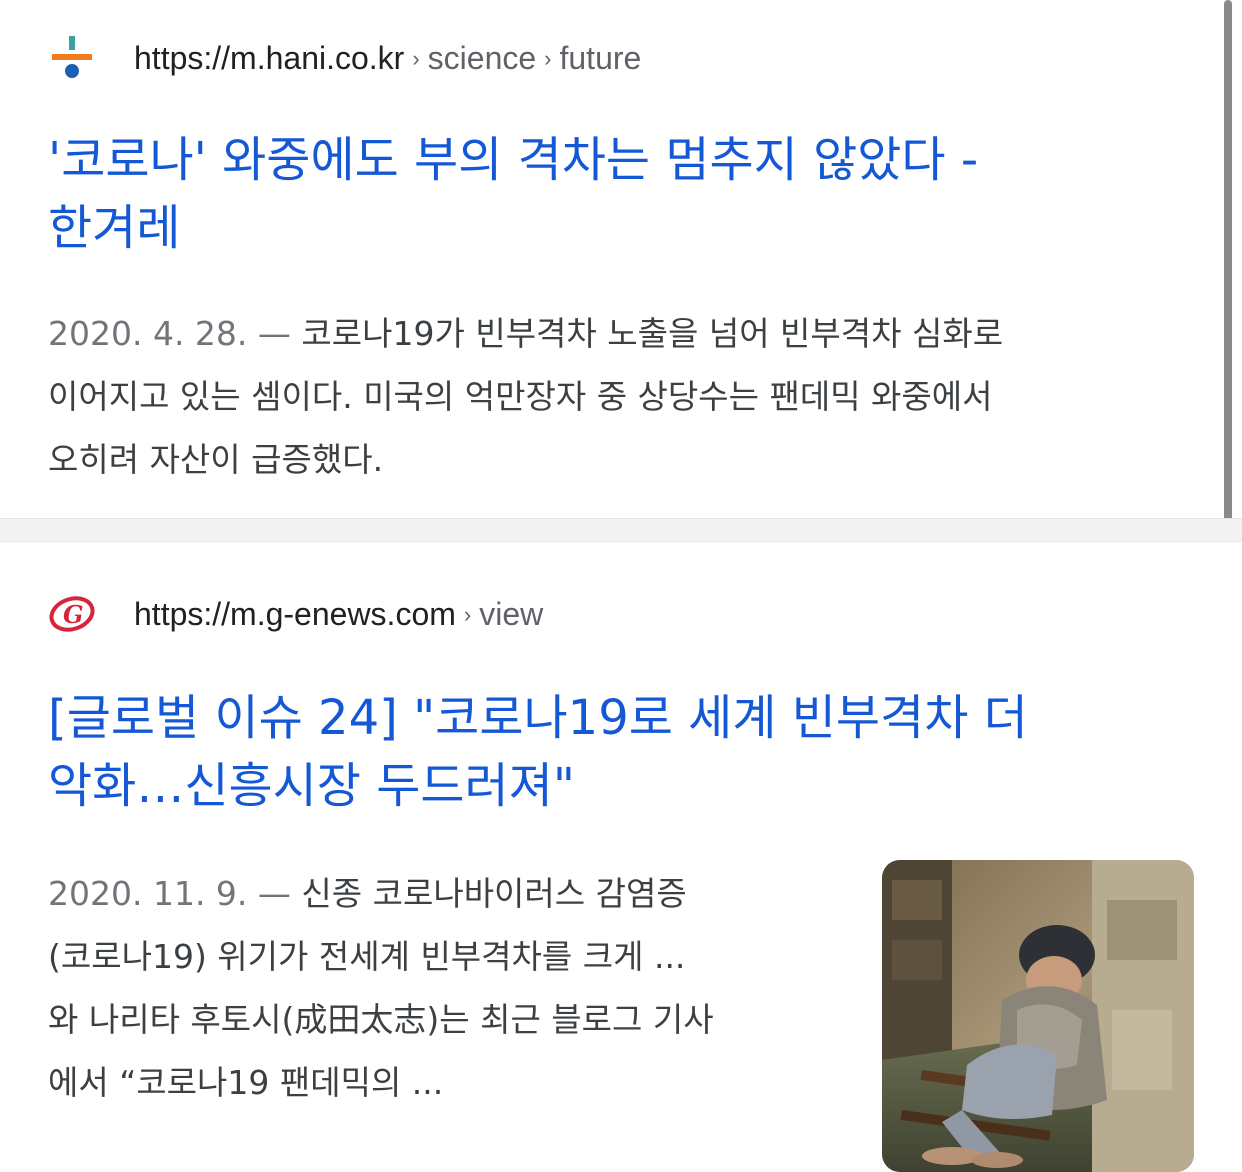 The width and height of the screenshot is (1242, 1172). I want to click on result-date: 2020. 4. 28. —, so click(169, 333).